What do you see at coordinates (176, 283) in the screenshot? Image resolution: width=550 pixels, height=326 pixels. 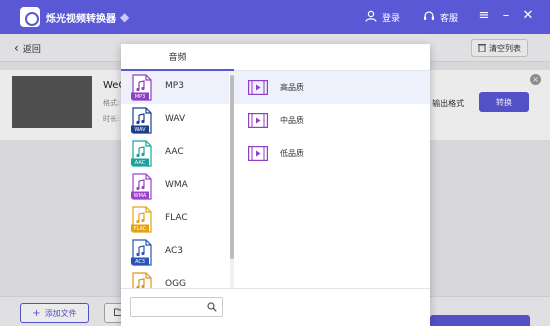 I see `format-label: OGG` at bounding box center [176, 283].